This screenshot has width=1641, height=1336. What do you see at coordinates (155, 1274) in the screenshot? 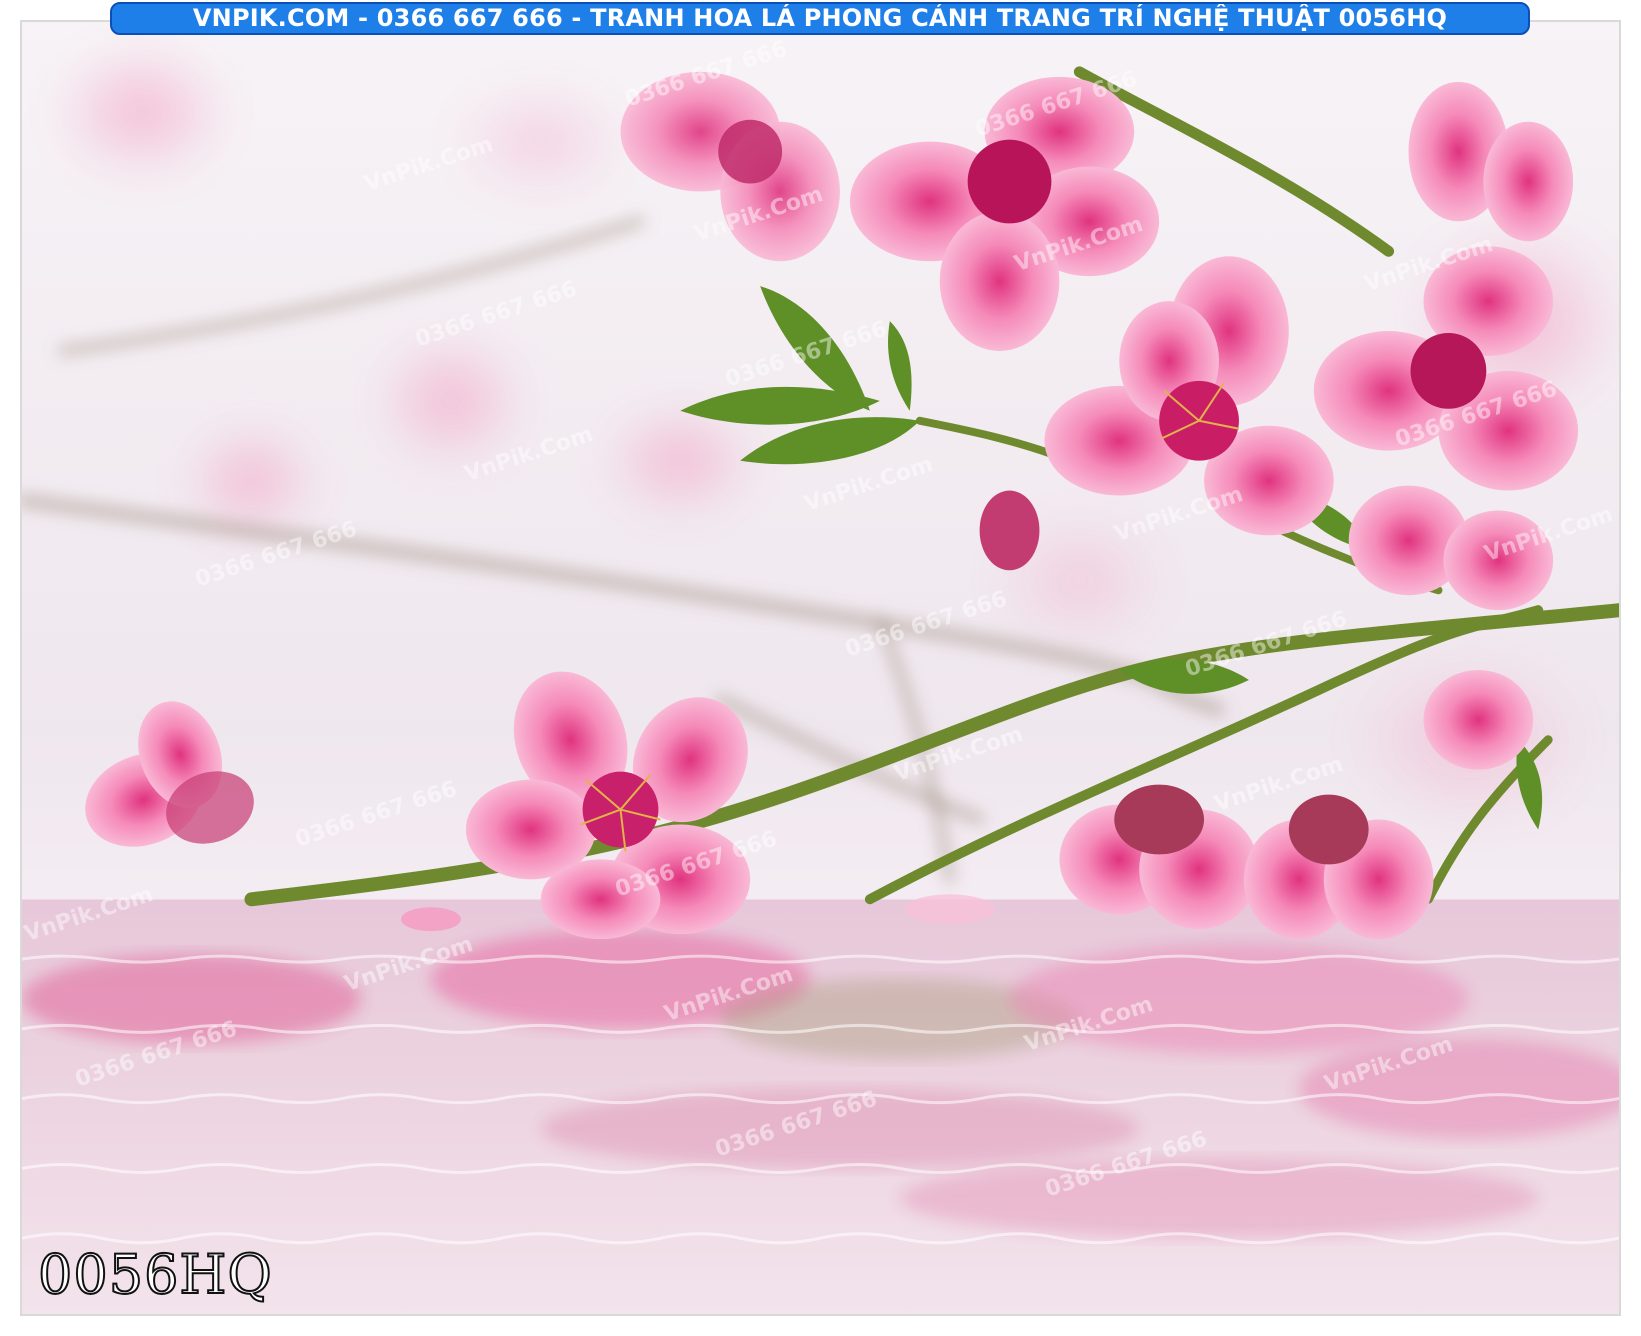
I see `product-code: 0056HQ` at bounding box center [155, 1274].